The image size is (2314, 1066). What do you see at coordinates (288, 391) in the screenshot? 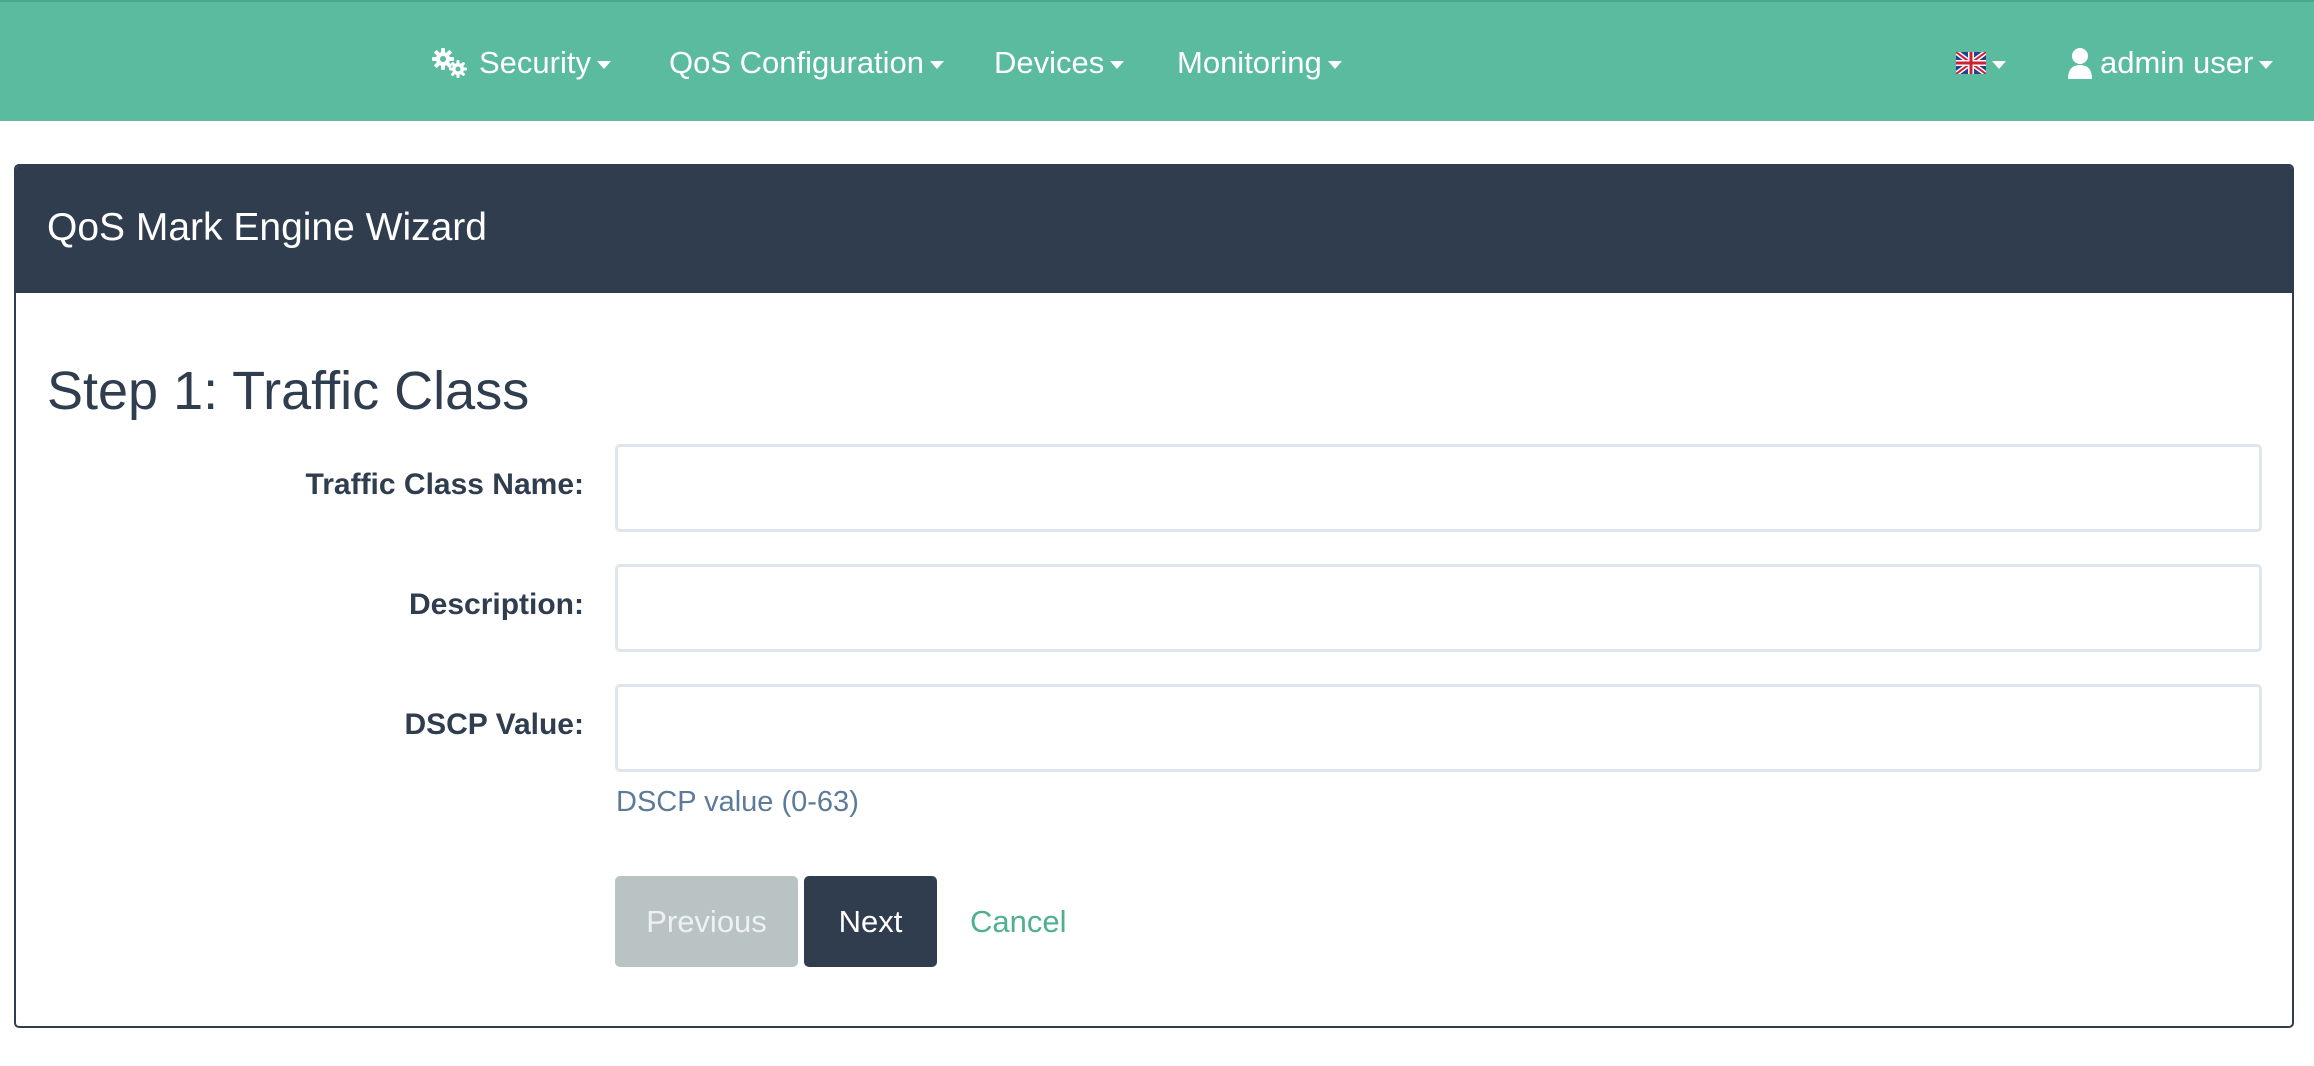
I see `step-title: Step 1: Traffic Class` at bounding box center [288, 391].